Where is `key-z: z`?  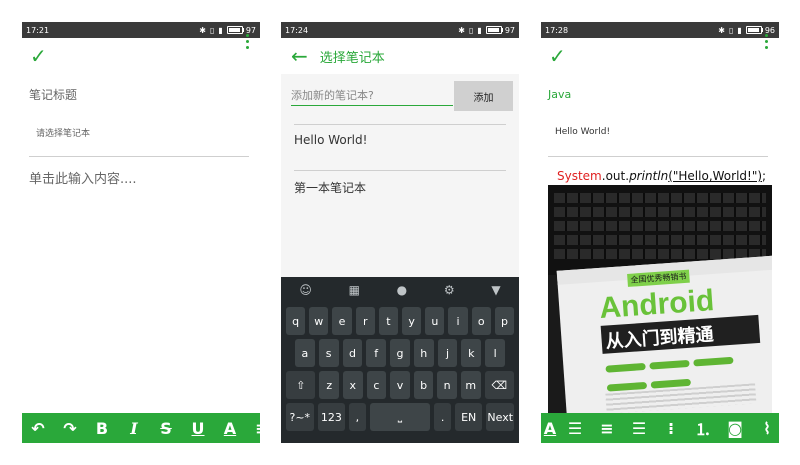 key-z: z is located at coordinates (329, 385).